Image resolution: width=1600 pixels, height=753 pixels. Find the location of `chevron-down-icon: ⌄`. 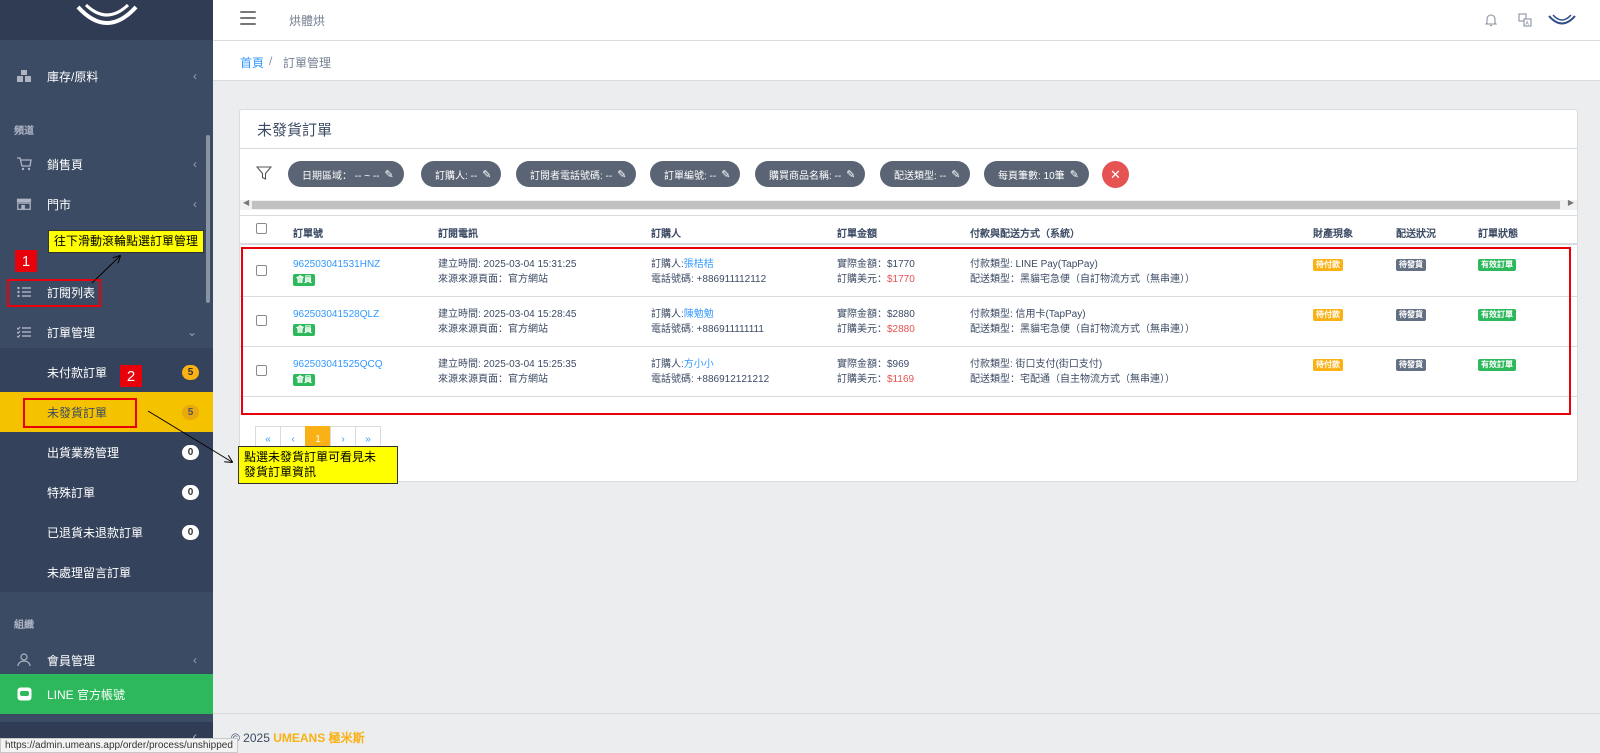

chevron-down-icon: ⌄ is located at coordinates (191, 332).